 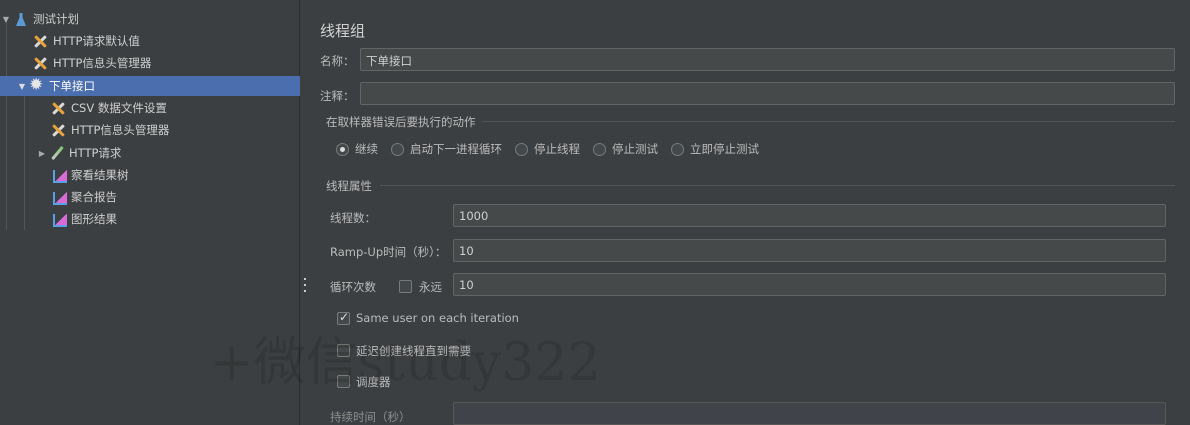 What do you see at coordinates (96, 41) in the screenshot?
I see `tree-item-label: HTTP请求默认值` at bounding box center [96, 41].